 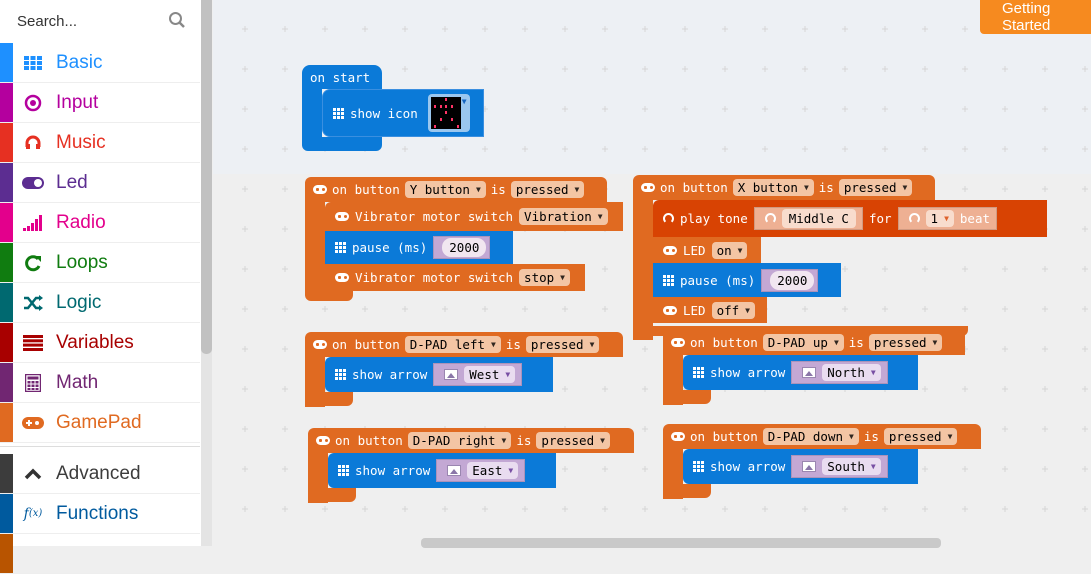 I want to click on event-header: on button D-PAD down ▼ is pressed ▼, so click(x=822, y=436).